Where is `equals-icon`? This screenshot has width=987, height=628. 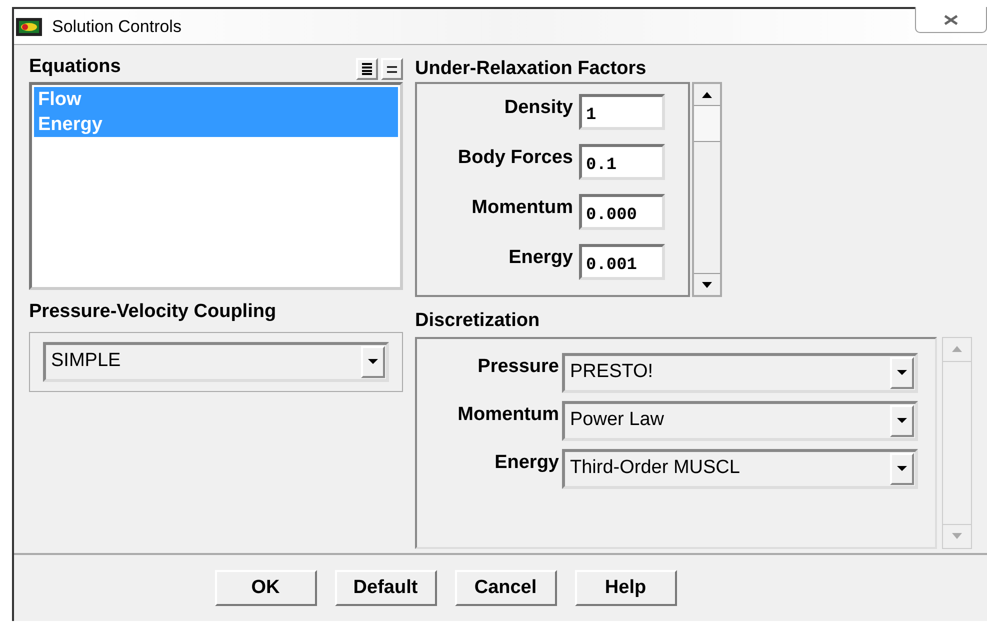 equals-icon is located at coordinates (392, 69).